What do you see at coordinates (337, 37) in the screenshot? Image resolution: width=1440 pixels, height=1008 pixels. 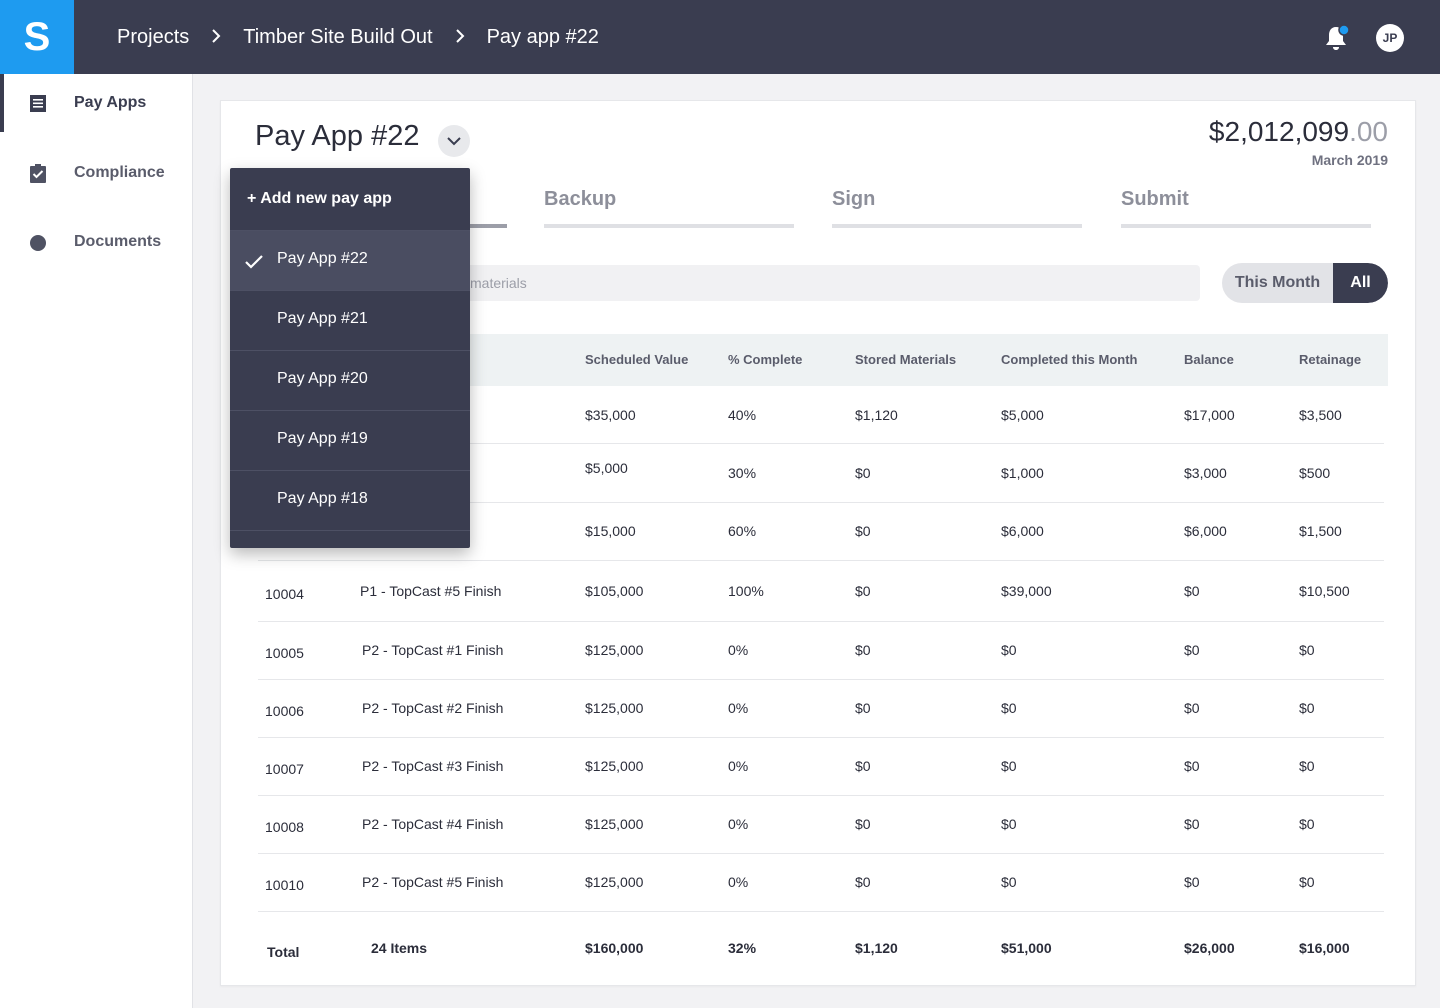 I see `breadcrumb-project: Timber Site Build Out` at bounding box center [337, 37].